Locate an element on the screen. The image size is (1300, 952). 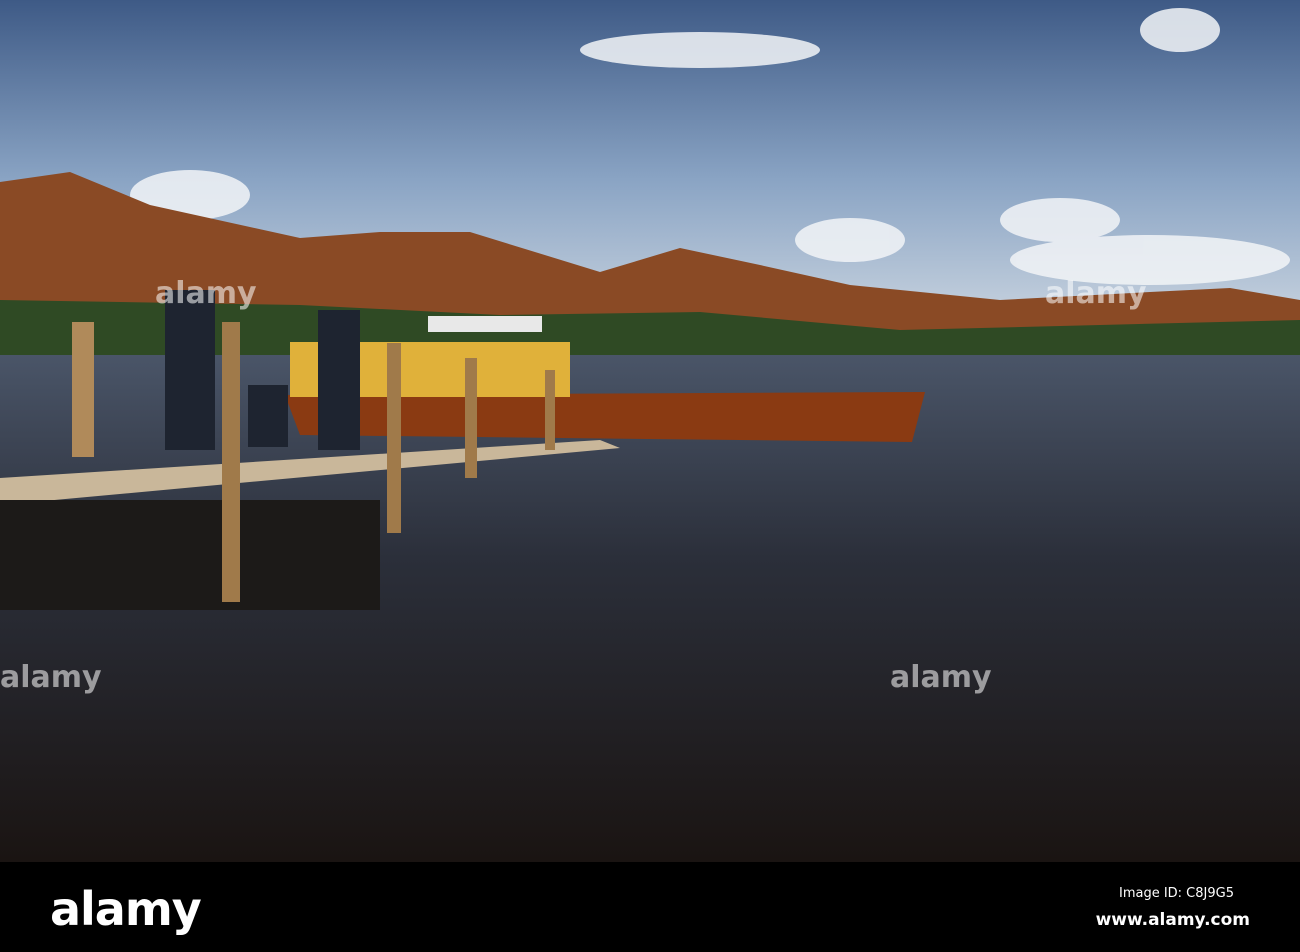
website-link: www.alamy.com is located at coordinates (1173, 920).